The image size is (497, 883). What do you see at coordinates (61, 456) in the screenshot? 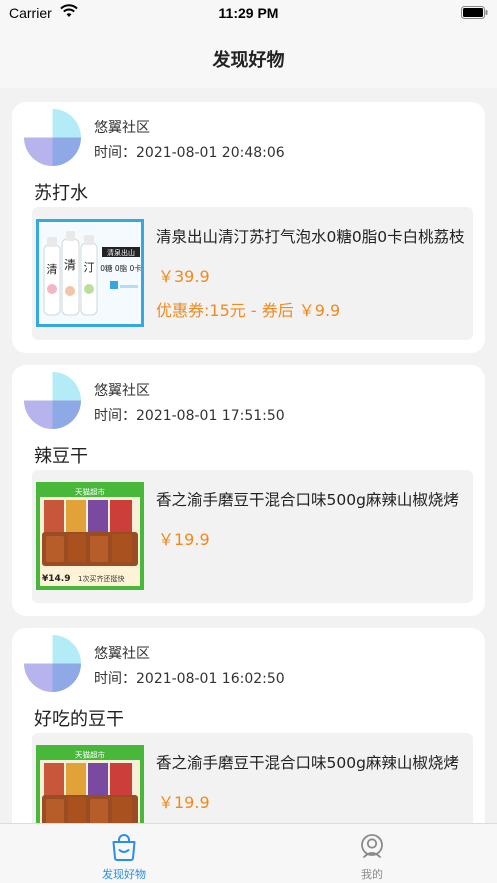
I see `post-title: 辣豆干` at bounding box center [61, 456].